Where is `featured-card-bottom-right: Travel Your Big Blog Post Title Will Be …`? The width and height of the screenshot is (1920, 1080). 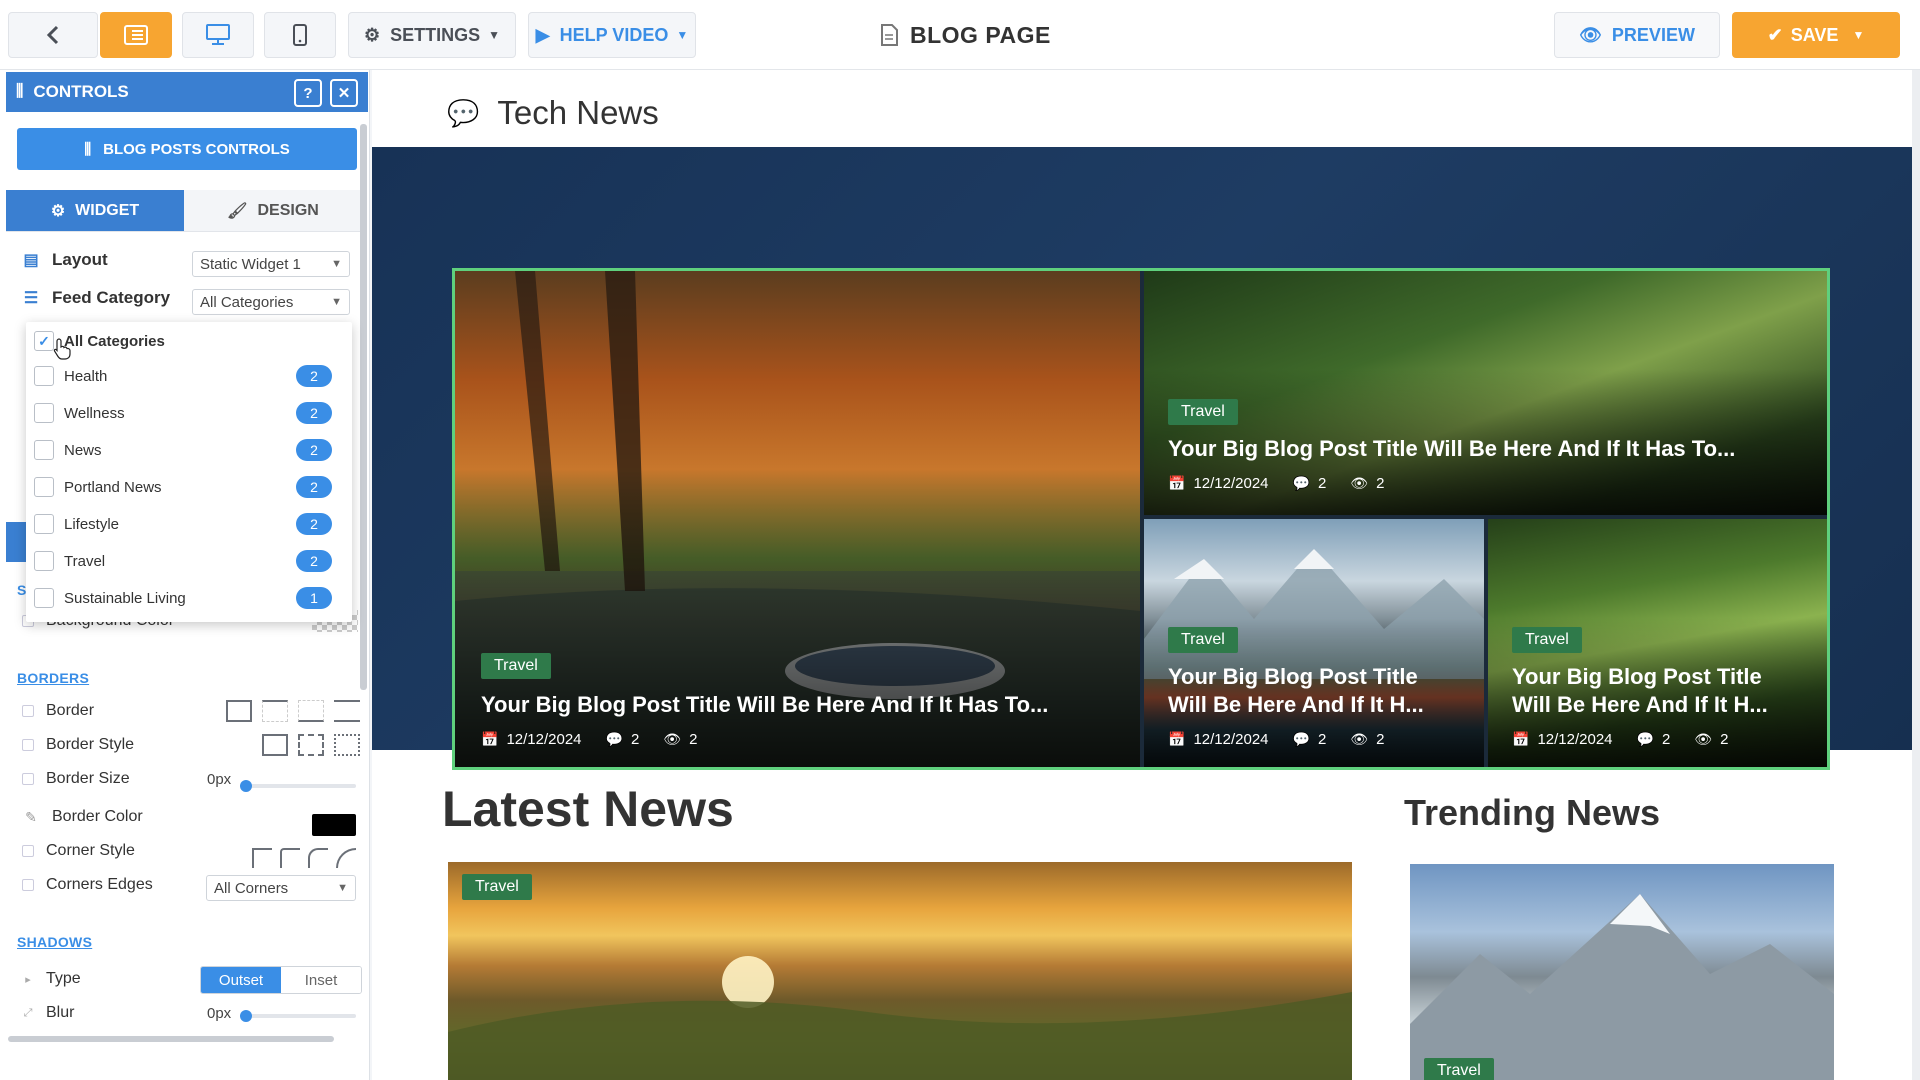
featured-card-bottom-right: Travel Your Big Blog Post Title Will Be … is located at coordinates (1657, 643).